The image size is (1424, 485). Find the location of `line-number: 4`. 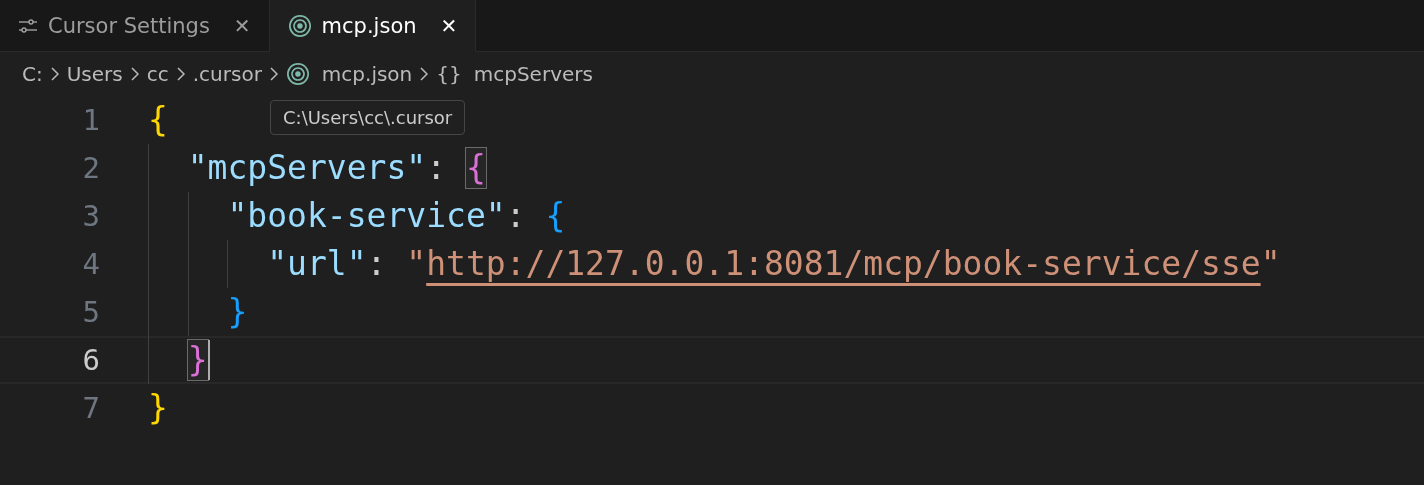

line-number: 4 is located at coordinates (90, 264).